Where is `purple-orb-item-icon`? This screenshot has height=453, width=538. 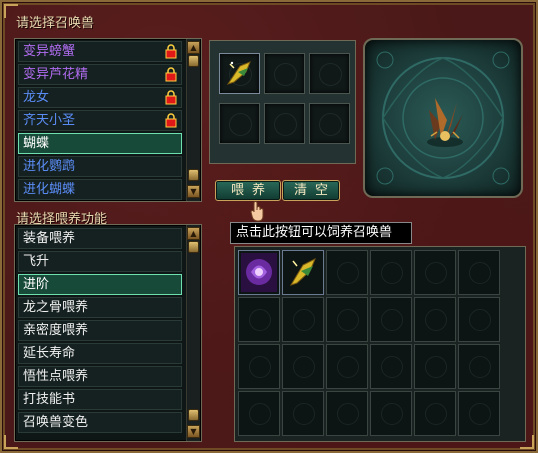 purple-orb-item-icon is located at coordinates (259, 272).